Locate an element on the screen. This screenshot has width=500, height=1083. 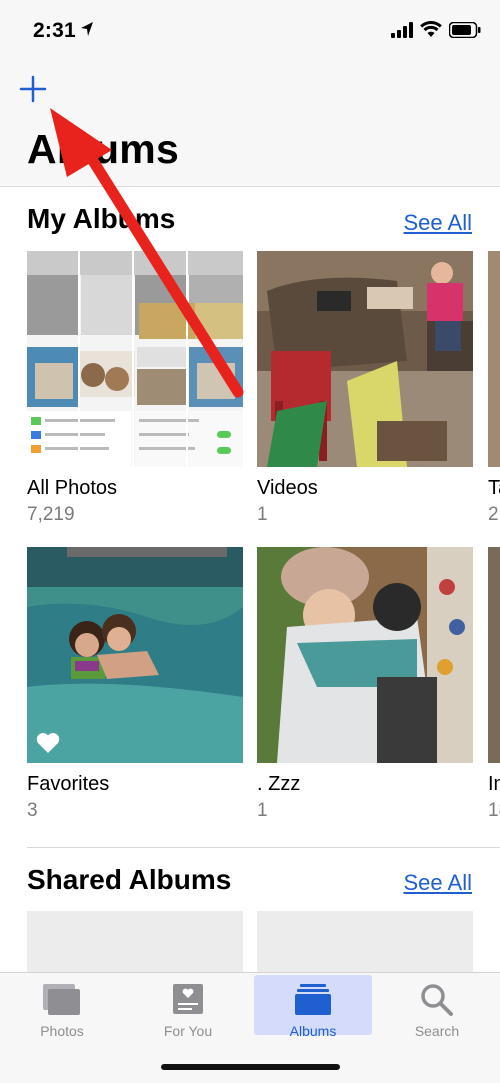
album-partial-row2: In 18 is located at coordinates (494, 692).